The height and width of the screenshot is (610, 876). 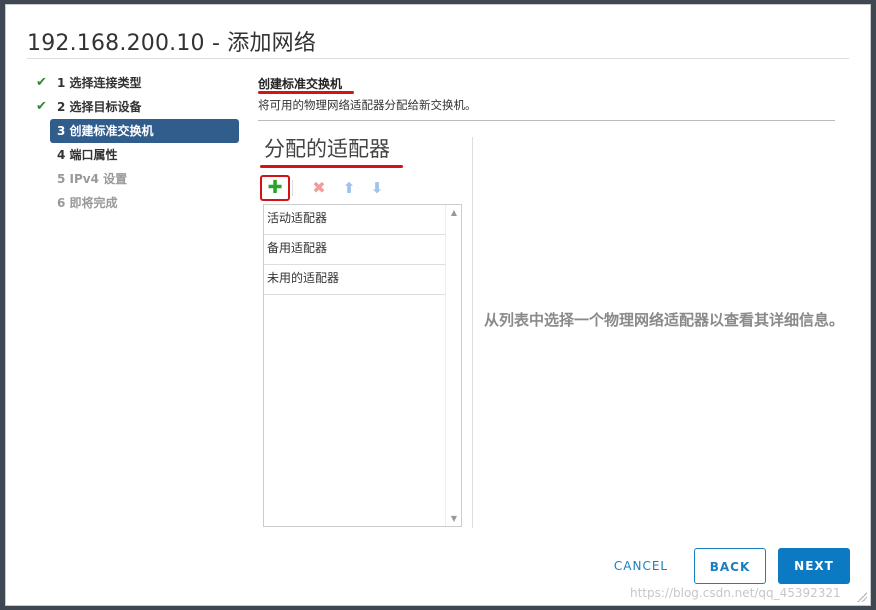 What do you see at coordinates (139, 155) in the screenshot?
I see `step-port-properties: 4 端口属性` at bounding box center [139, 155].